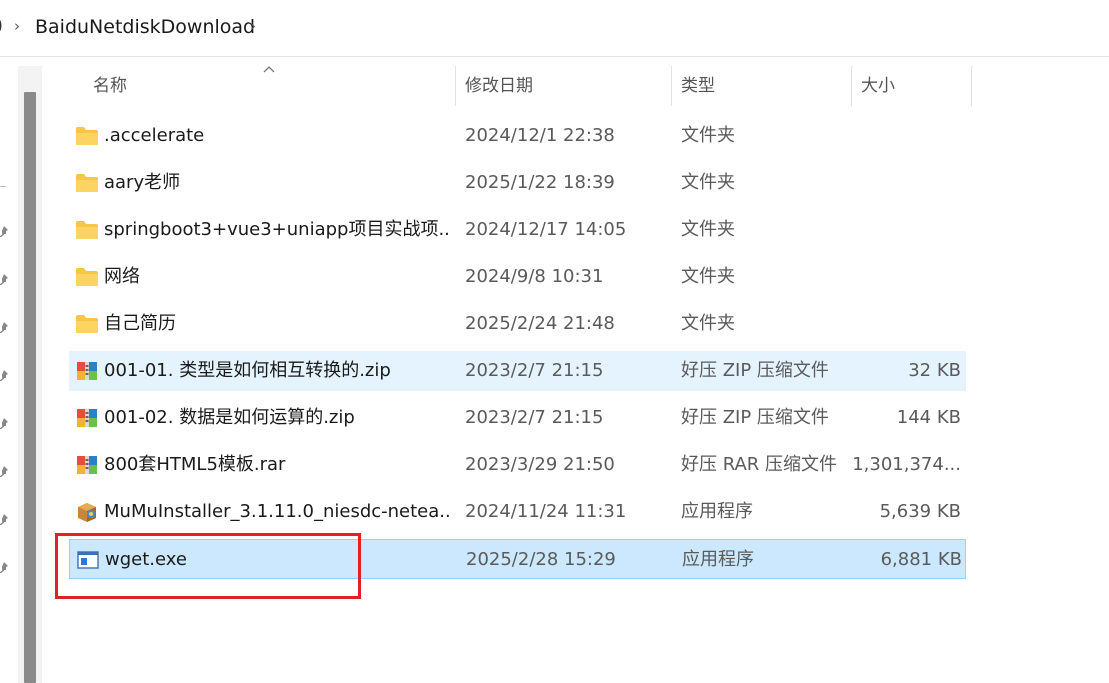  I want to click on file-row: 自己简历 2025/2/24 21:48 文件夹, so click(517, 324).